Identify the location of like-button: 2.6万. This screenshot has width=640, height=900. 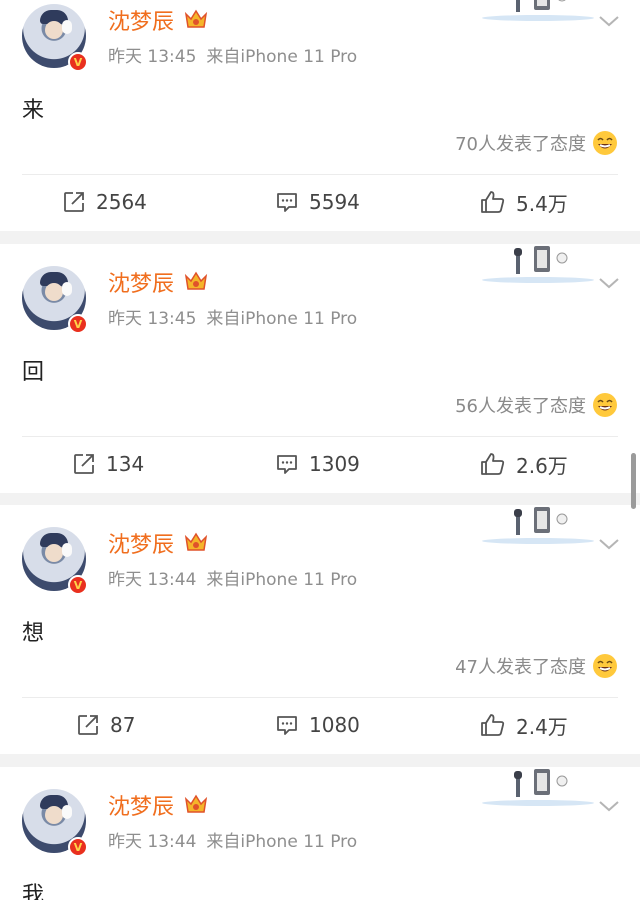
(524, 464).